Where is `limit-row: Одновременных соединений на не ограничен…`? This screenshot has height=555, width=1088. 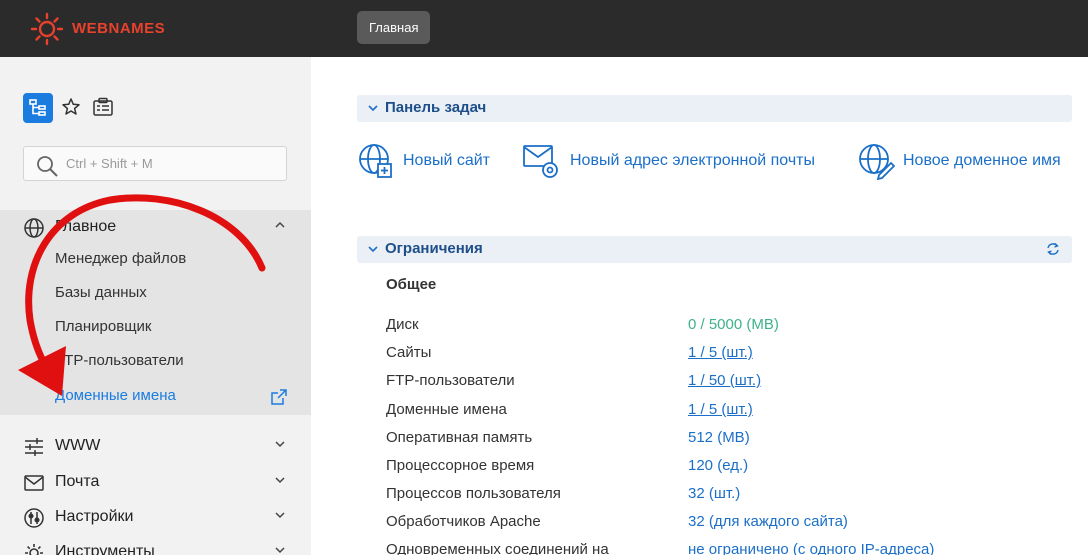 limit-row: Одновременных соединений на не ограничен… is located at coordinates (731, 548).